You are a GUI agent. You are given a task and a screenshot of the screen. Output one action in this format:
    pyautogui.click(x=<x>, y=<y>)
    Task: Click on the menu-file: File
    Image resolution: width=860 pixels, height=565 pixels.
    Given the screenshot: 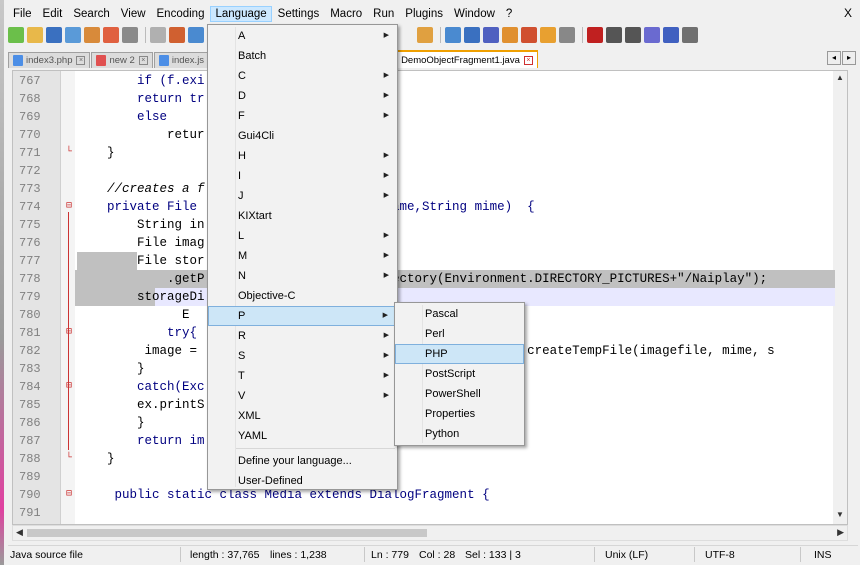 What is the action you would take?
    pyautogui.click(x=22, y=14)
    